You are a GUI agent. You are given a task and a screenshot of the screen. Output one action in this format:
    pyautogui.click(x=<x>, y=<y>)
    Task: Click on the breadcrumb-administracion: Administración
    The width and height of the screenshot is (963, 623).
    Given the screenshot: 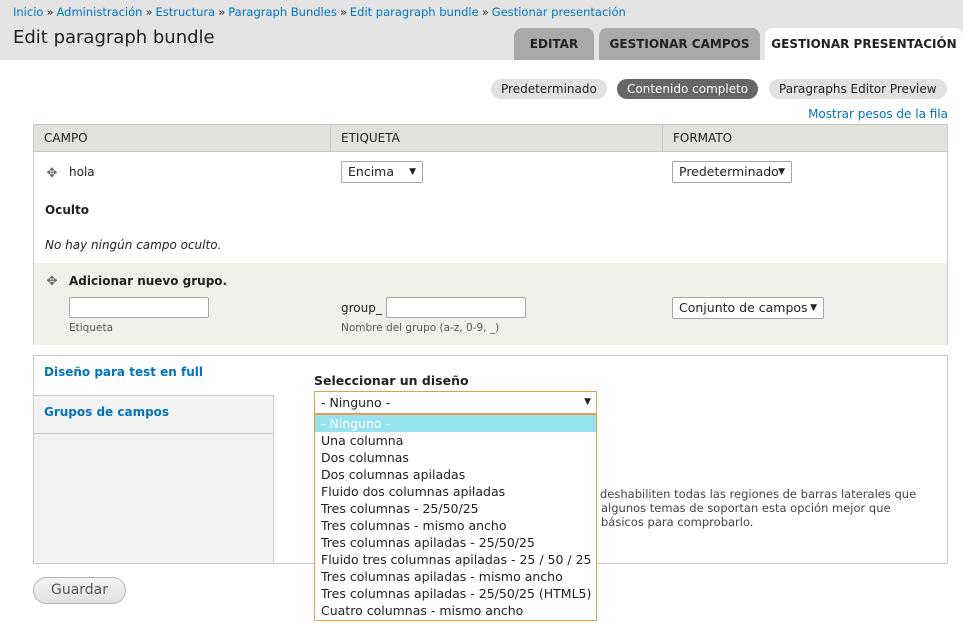 What is the action you would take?
    pyautogui.click(x=99, y=12)
    